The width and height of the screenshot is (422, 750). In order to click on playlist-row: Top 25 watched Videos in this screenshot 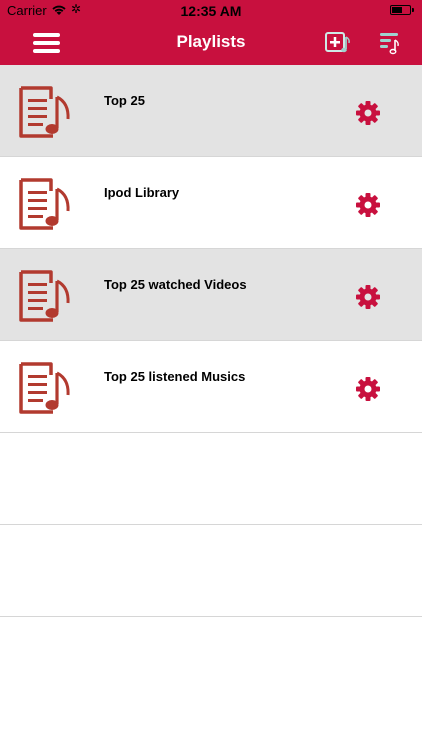, I will do `click(211, 295)`.